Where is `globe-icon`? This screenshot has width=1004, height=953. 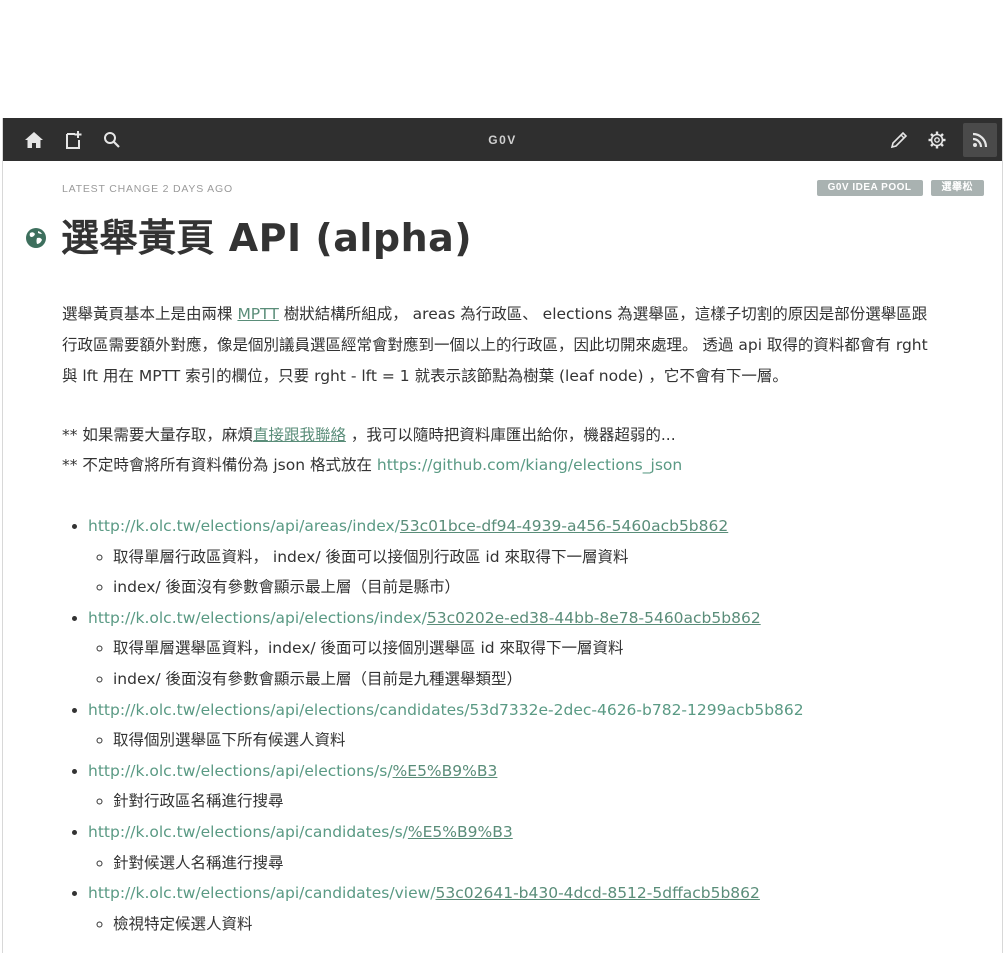
globe-icon is located at coordinates (36, 238).